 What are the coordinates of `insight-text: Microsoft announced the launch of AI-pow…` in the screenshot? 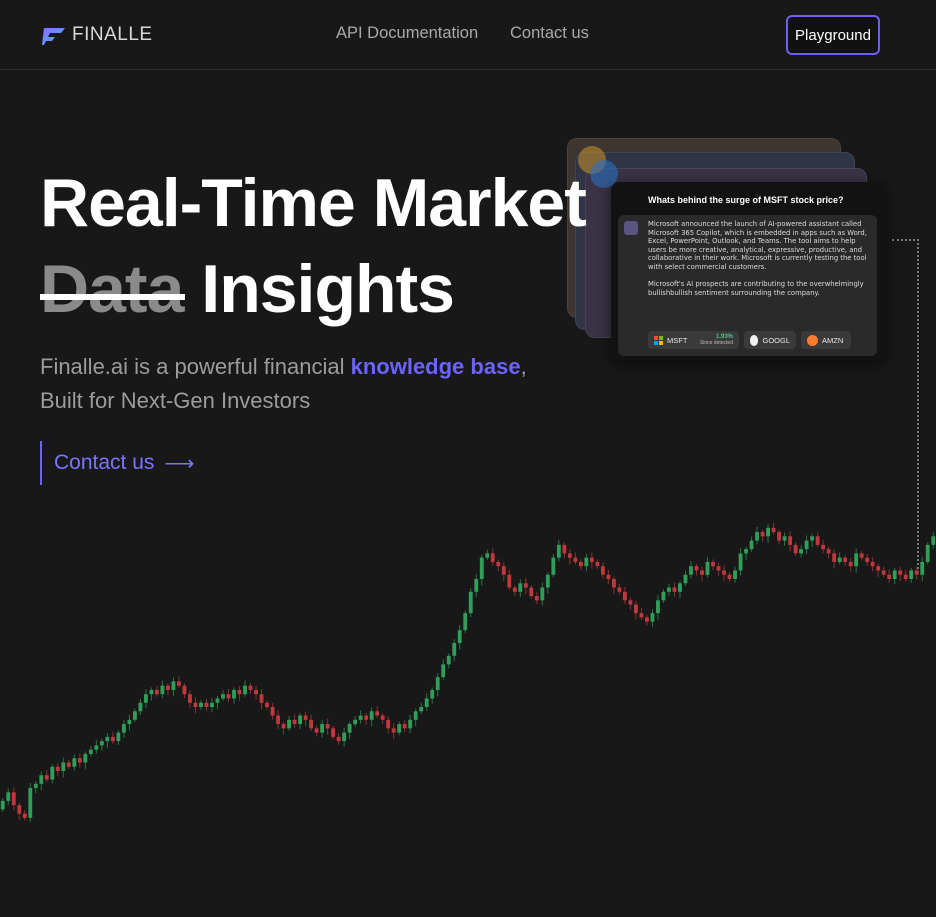 It's located at (759, 263).